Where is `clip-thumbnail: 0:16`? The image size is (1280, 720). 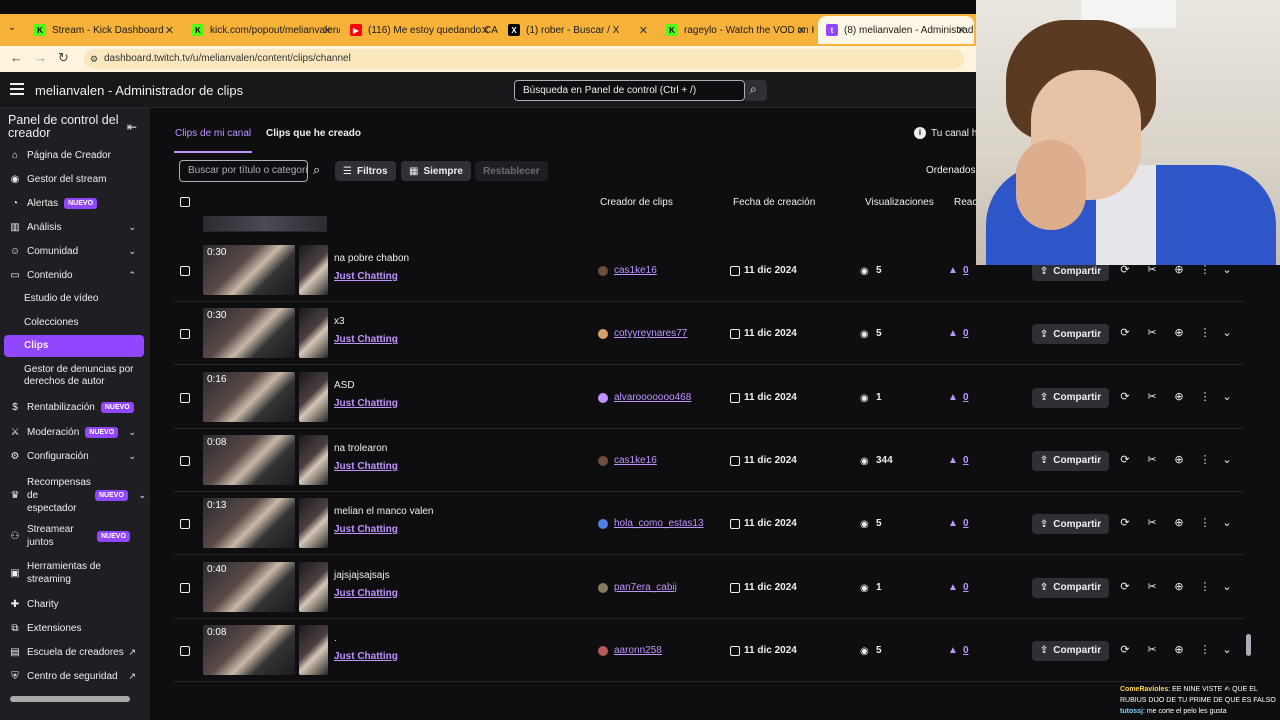
clip-thumbnail: 0:16 is located at coordinates (249, 396).